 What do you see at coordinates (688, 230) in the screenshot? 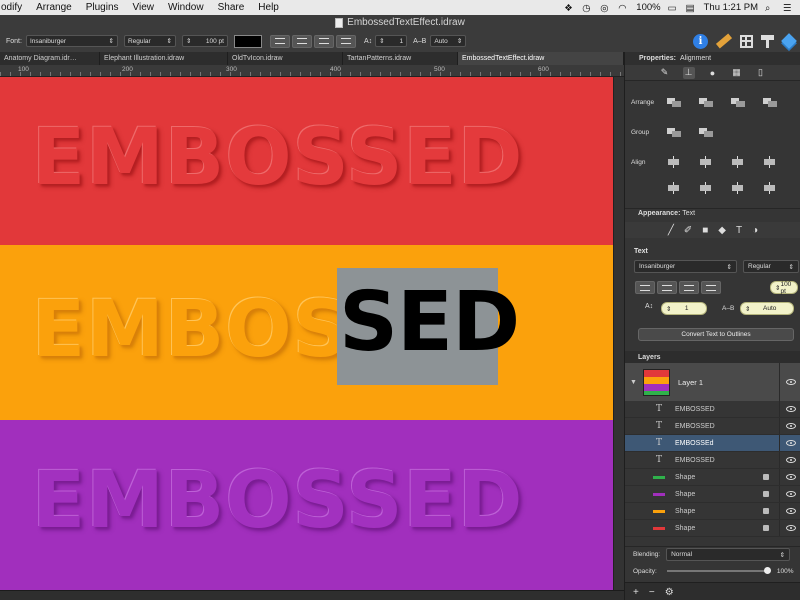
I see `brush-tool-icon: ✐` at bounding box center [688, 230].